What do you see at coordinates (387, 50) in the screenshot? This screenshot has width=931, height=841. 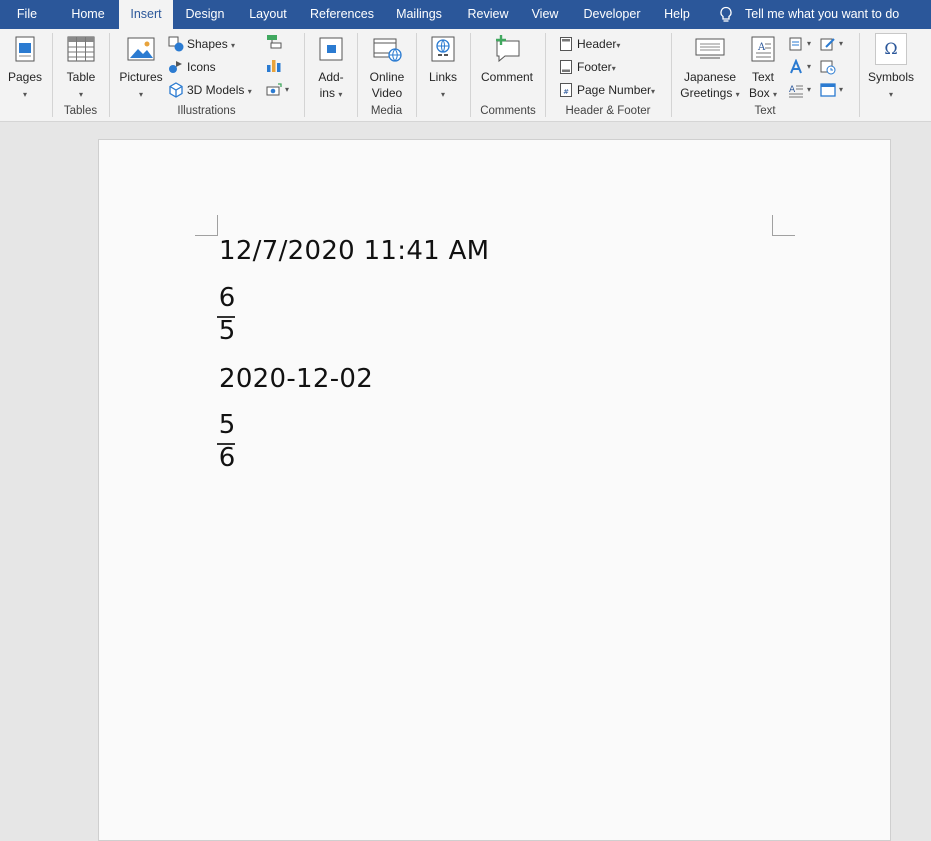 I see `online-video-icon` at bounding box center [387, 50].